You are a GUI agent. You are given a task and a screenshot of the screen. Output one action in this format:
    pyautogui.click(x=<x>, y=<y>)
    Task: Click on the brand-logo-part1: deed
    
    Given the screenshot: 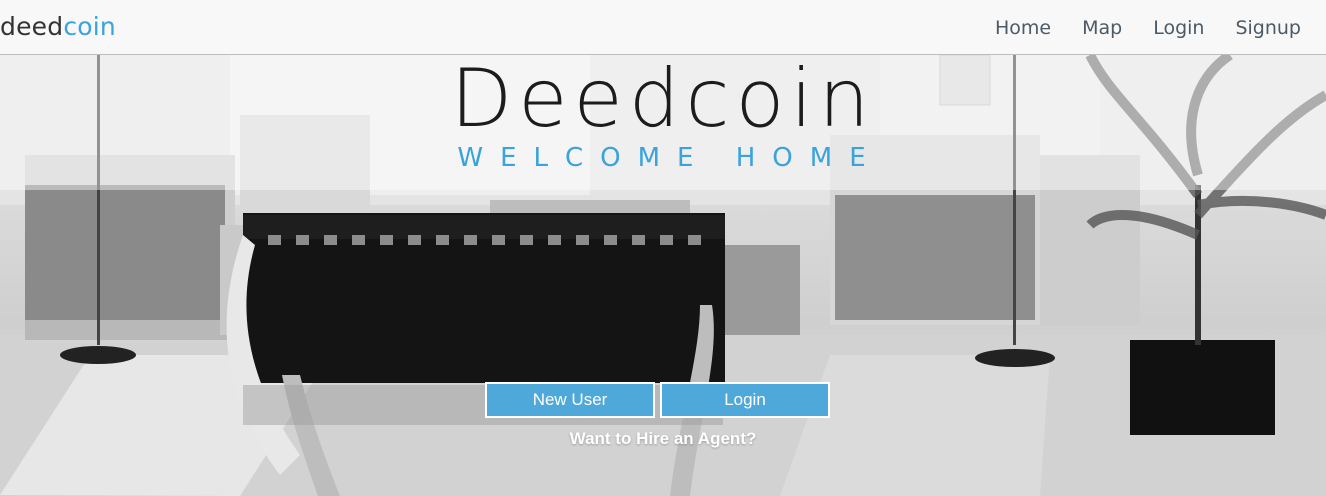 What is the action you would take?
    pyautogui.click(x=32, y=26)
    